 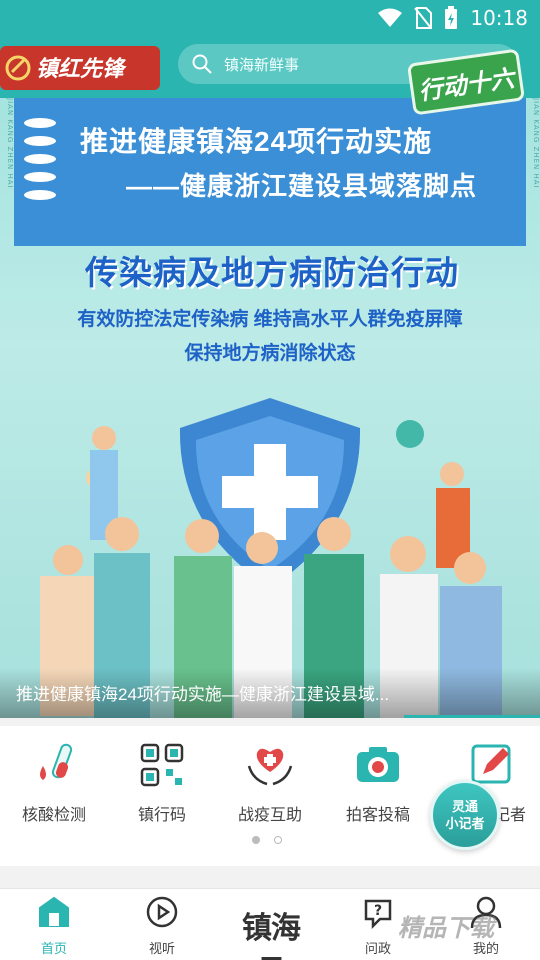 I want to click on quick-action-nucleic-test: 核酸检测, so click(x=54, y=783).